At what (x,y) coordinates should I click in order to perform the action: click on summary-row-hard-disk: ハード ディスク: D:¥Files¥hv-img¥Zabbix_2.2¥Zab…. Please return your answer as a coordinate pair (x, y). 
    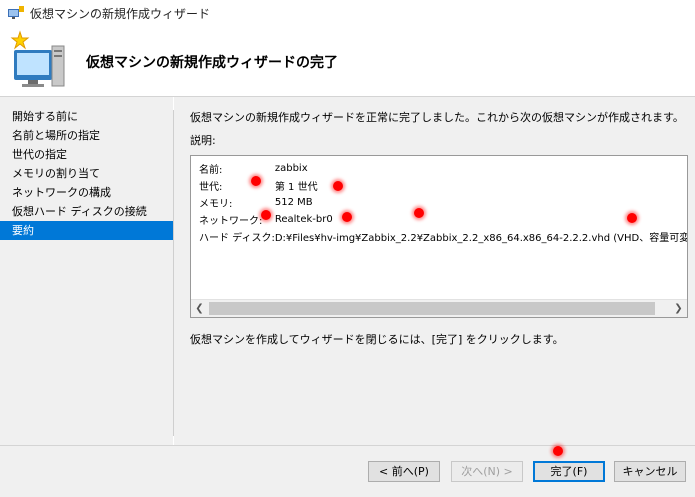
    Looking at the image, I should click on (443, 238).